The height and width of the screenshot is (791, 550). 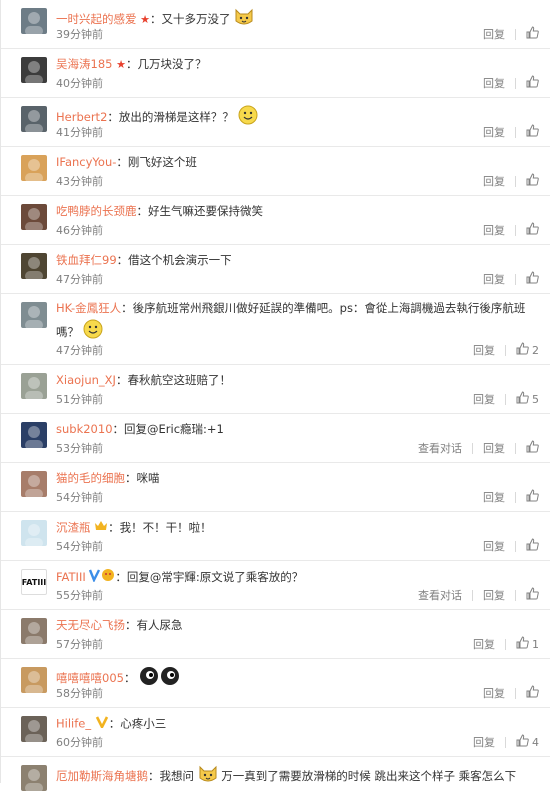 I want to click on username-link: Herbert2, so click(x=81, y=117).